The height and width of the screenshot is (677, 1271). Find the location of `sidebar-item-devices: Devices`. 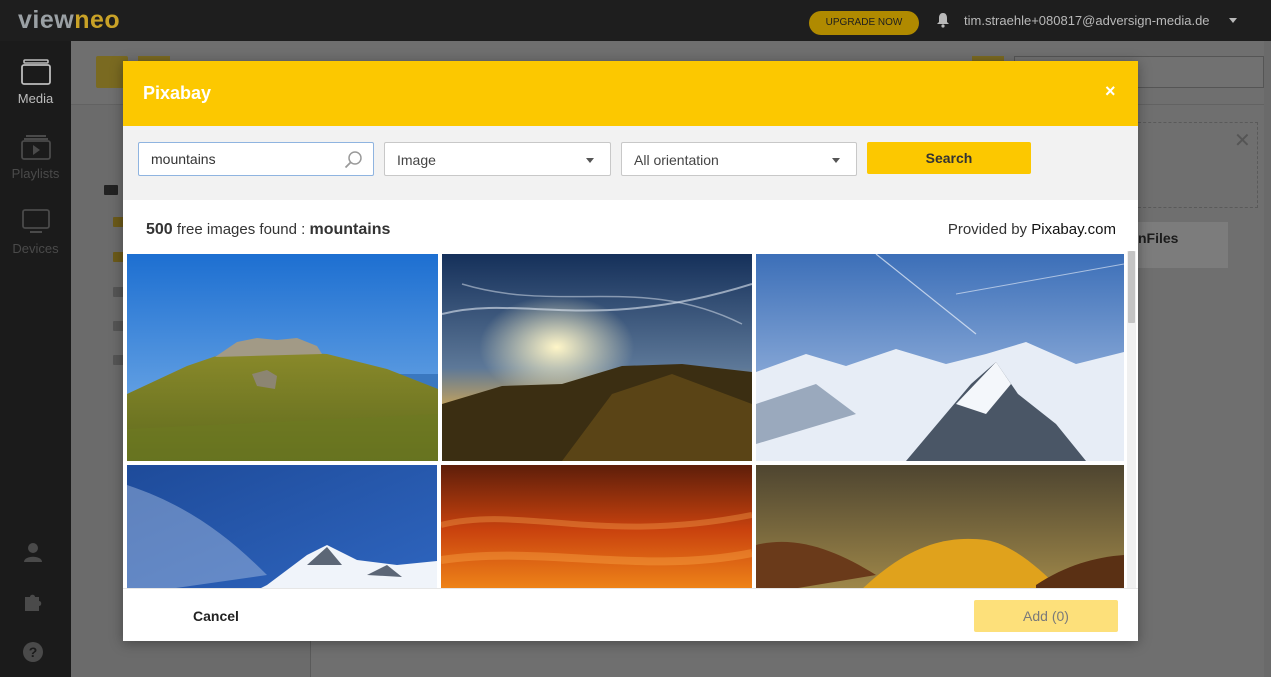

sidebar-item-devices: Devices is located at coordinates (35, 232).